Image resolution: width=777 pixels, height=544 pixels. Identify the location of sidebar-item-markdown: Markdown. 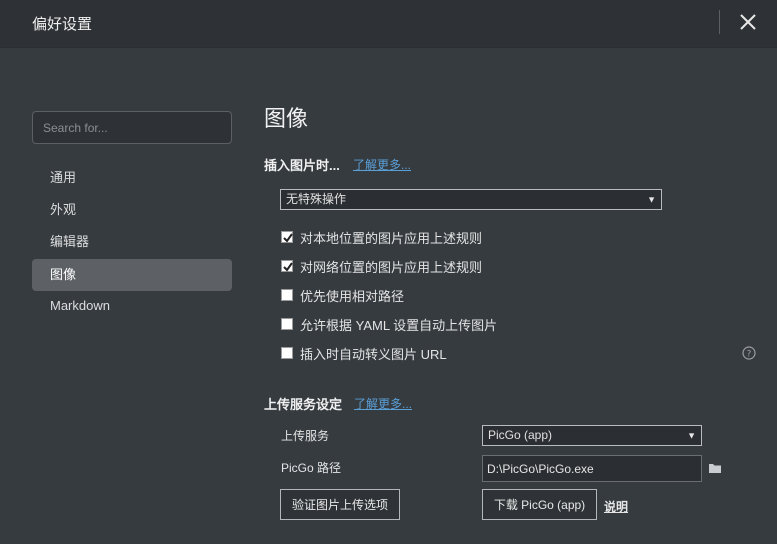
(132, 306).